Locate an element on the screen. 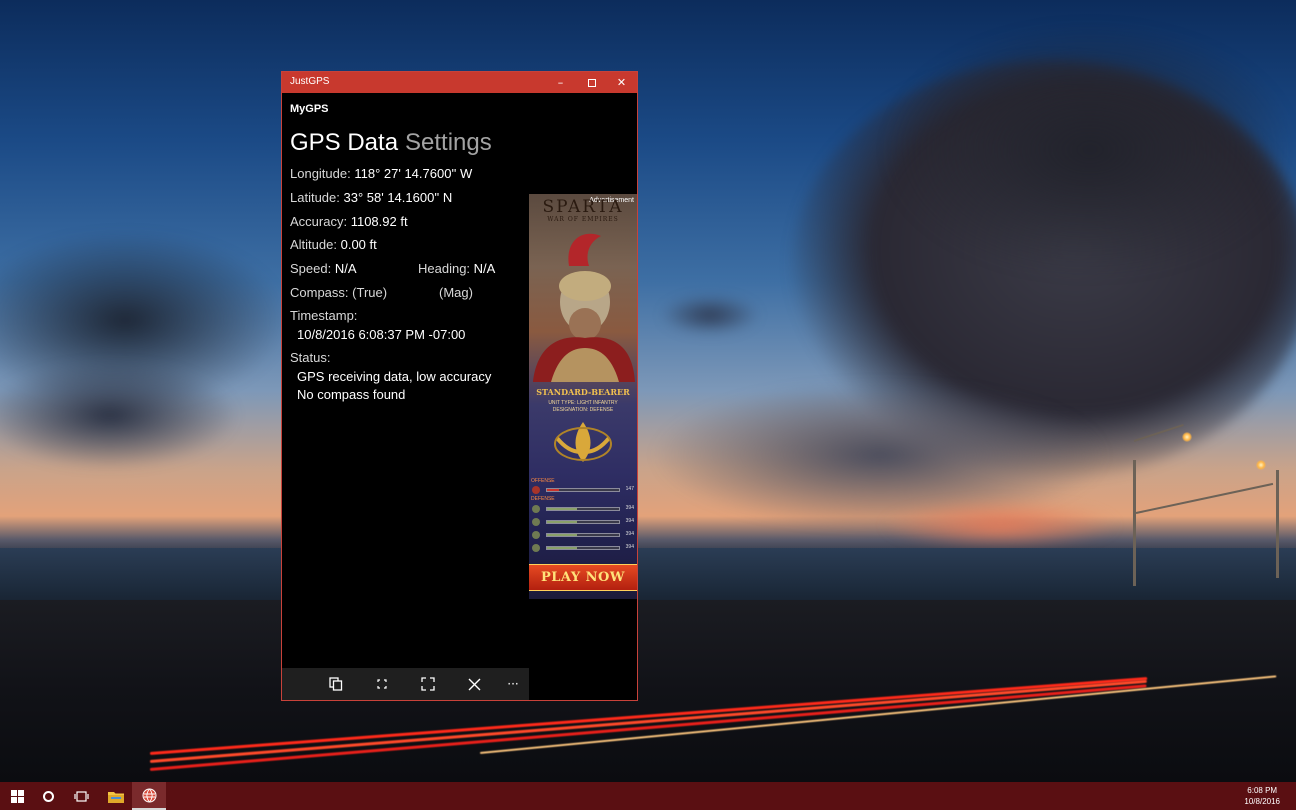 This screenshot has width=1296, height=810. timestamp-value: 10/8/2016 6:08:37 PM -07:00 is located at coordinates (381, 334).